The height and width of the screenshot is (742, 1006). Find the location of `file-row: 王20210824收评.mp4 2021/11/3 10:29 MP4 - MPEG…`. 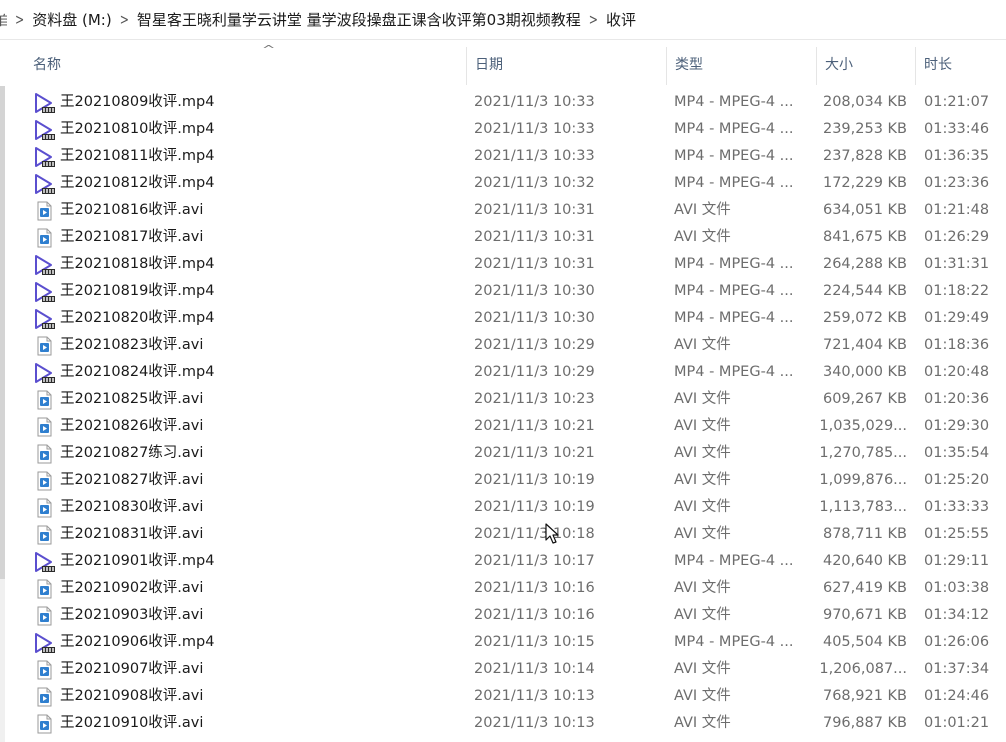

file-row: 王20210824收评.mp4 2021/11/3 10:29 MP4 - MPEG… is located at coordinates (503, 372).